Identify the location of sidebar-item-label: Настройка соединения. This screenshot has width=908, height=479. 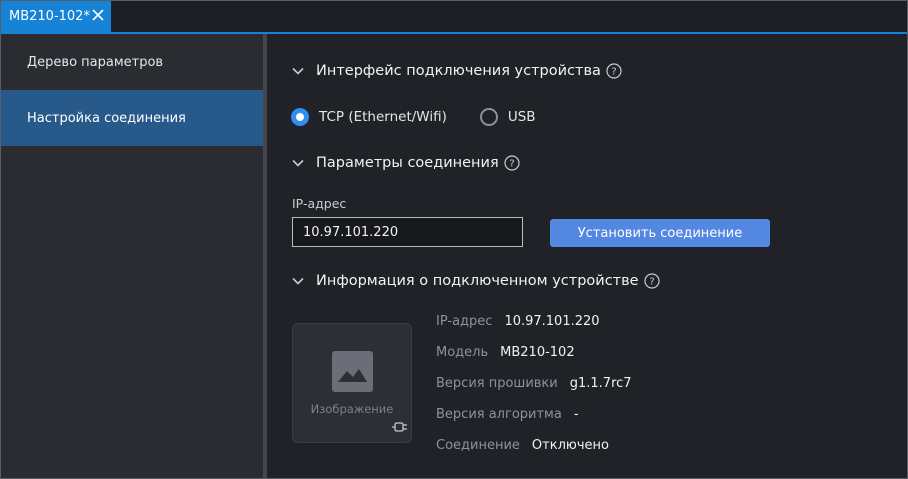
(106, 118).